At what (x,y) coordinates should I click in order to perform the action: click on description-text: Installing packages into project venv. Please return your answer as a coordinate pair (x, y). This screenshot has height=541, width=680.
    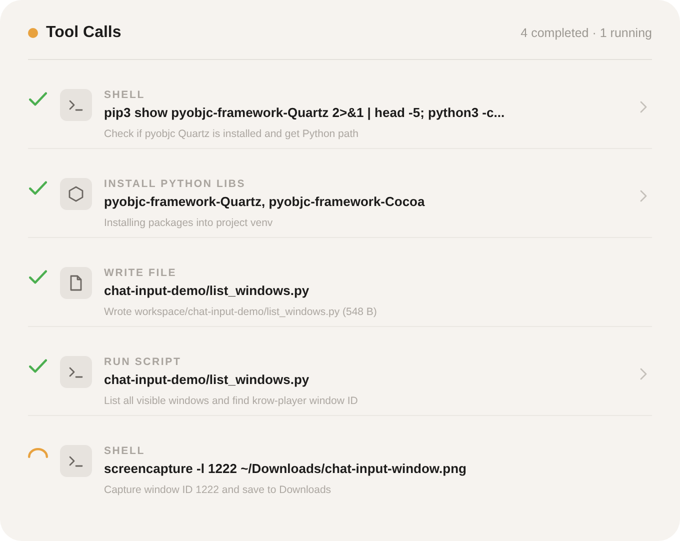
    Looking at the image, I should click on (189, 223).